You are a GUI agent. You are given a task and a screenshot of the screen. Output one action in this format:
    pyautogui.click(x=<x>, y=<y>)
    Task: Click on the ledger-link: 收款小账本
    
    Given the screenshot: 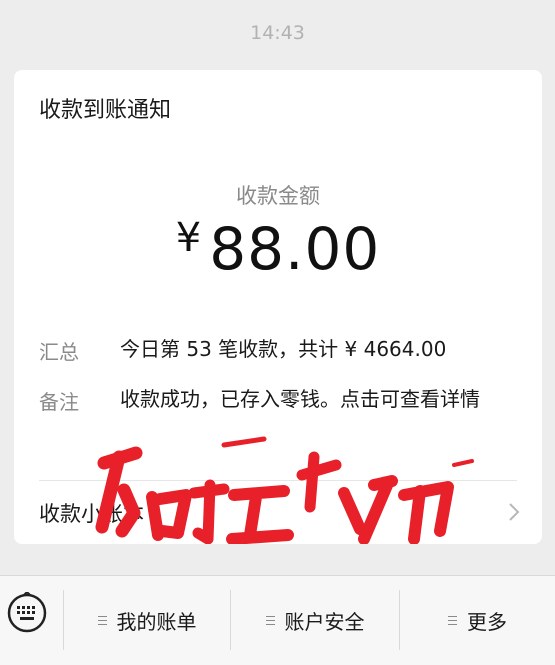 What is the action you would take?
    pyautogui.click(x=278, y=512)
    